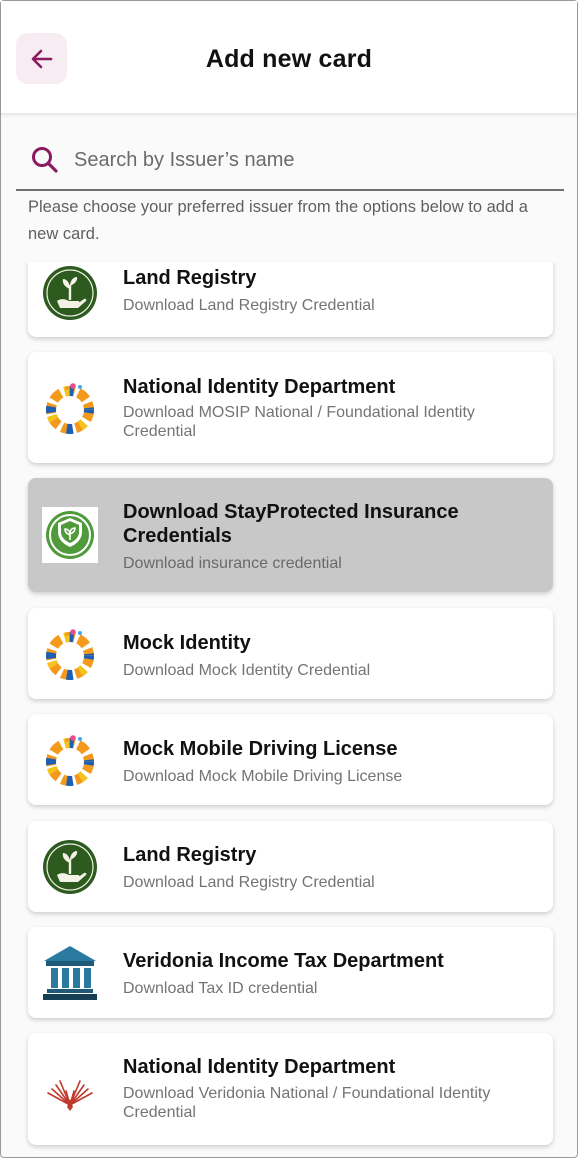 This screenshot has width=578, height=1158. Describe the element at coordinates (70, 972) in the screenshot. I see `bank-building-logo` at that location.